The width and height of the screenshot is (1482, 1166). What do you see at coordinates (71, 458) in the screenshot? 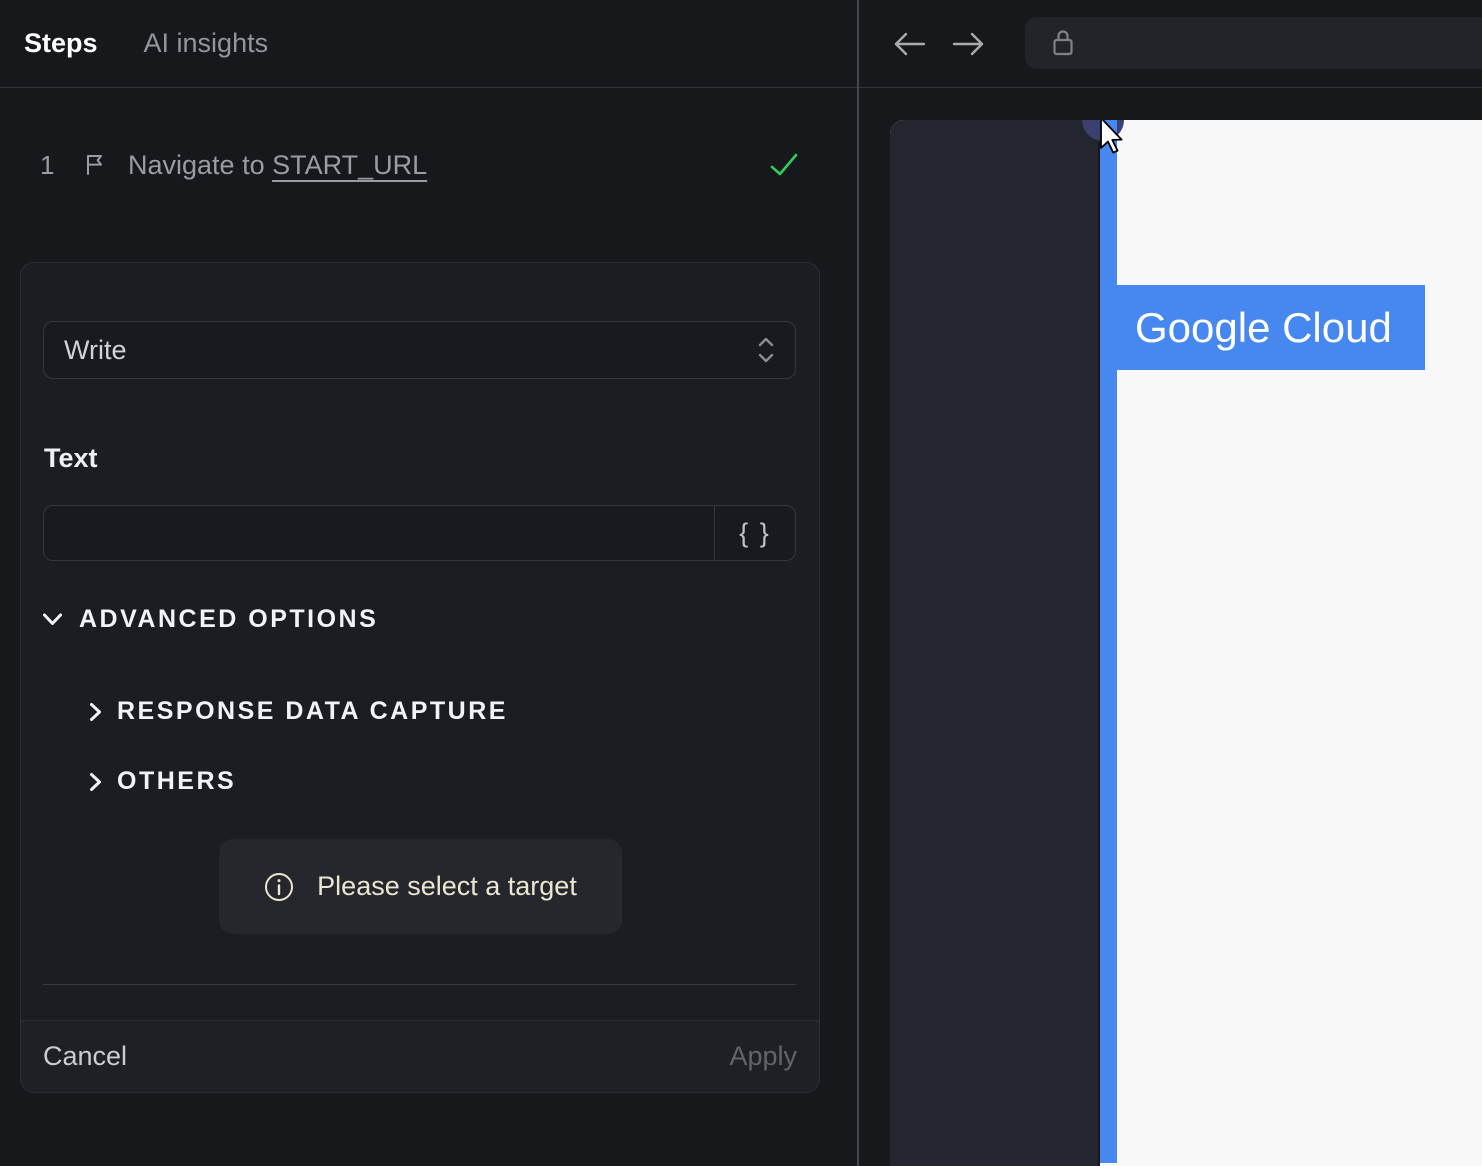
I see `text-field-label: Text` at bounding box center [71, 458].